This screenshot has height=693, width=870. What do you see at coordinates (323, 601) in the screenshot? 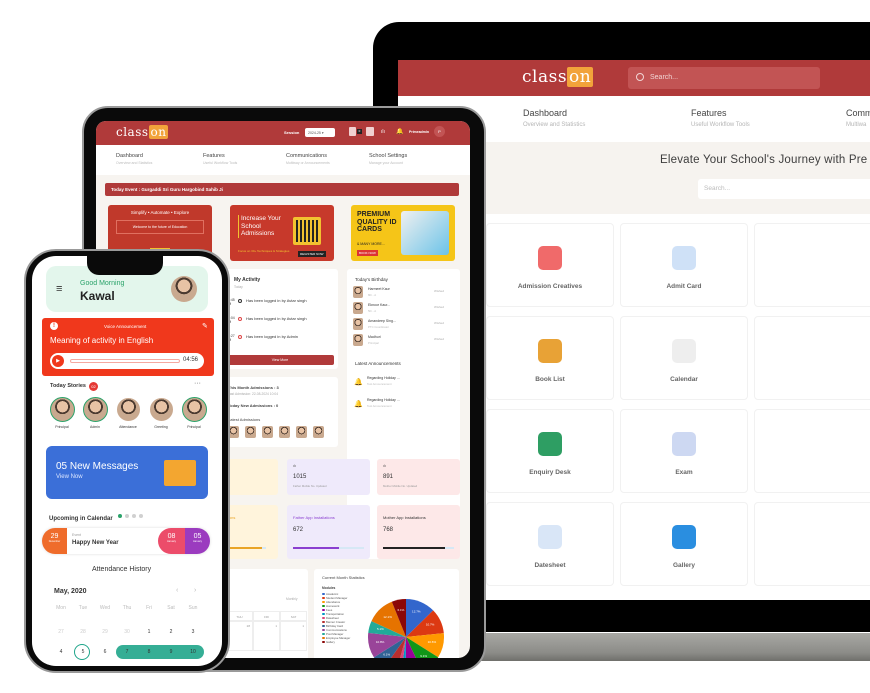
I see `legend-swatch` at bounding box center [323, 601].